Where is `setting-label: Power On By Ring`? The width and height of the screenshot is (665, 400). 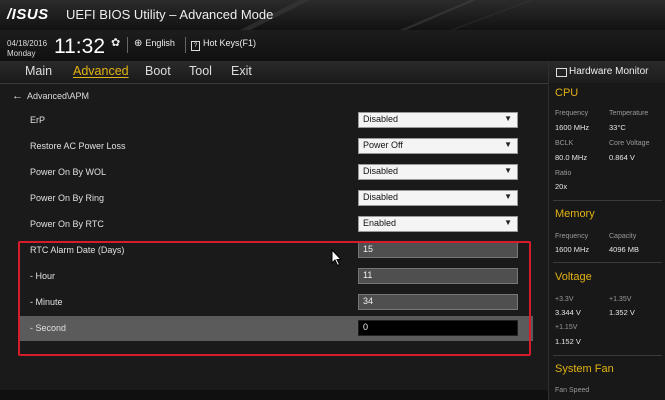 setting-label: Power On By Ring is located at coordinates (67, 198).